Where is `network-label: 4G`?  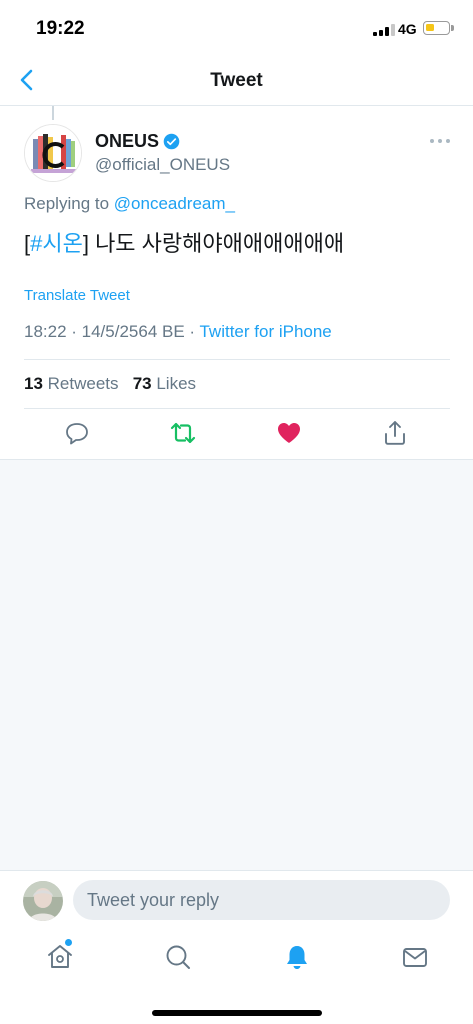
network-label: 4G is located at coordinates (407, 29).